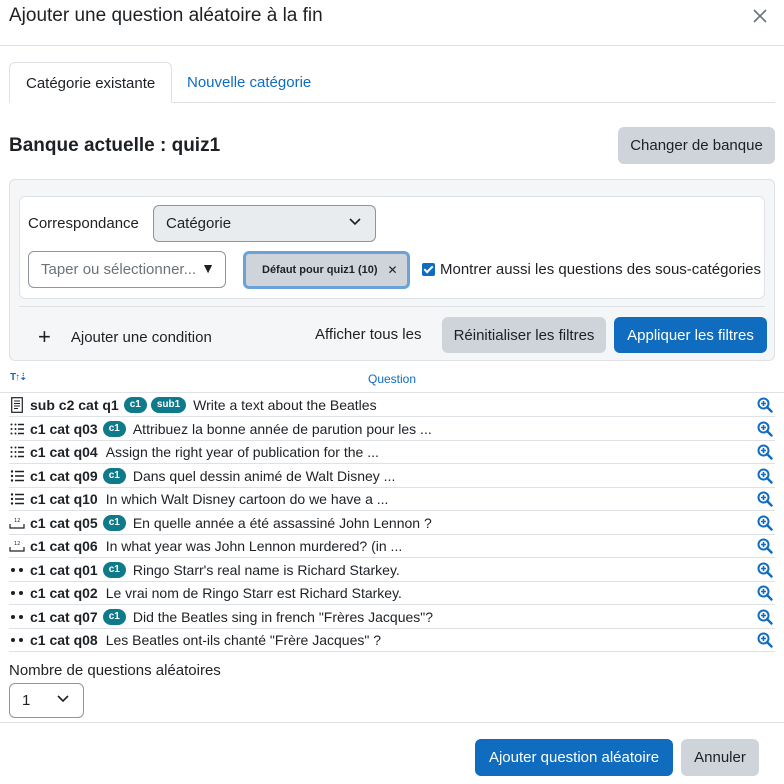  I want to click on caret-down-icon: ▼, so click(208, 268).